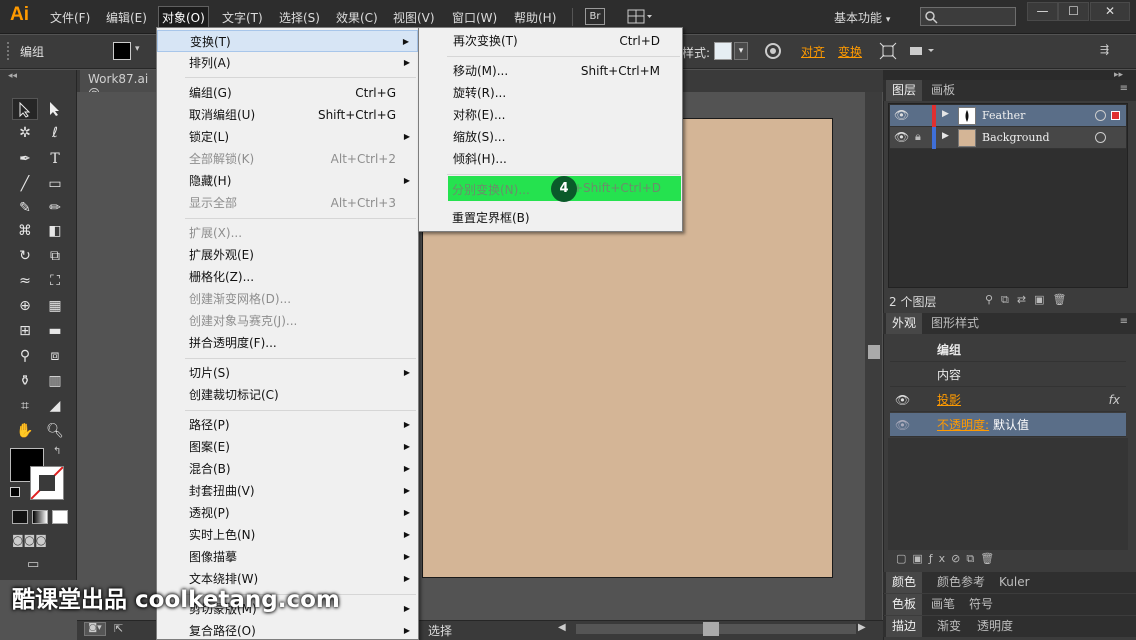 This screenshot has height=640, width=1136. Describe the element at coordinates (1115, 115) in the screenshot. I see `selected-art-indicator` at that location.